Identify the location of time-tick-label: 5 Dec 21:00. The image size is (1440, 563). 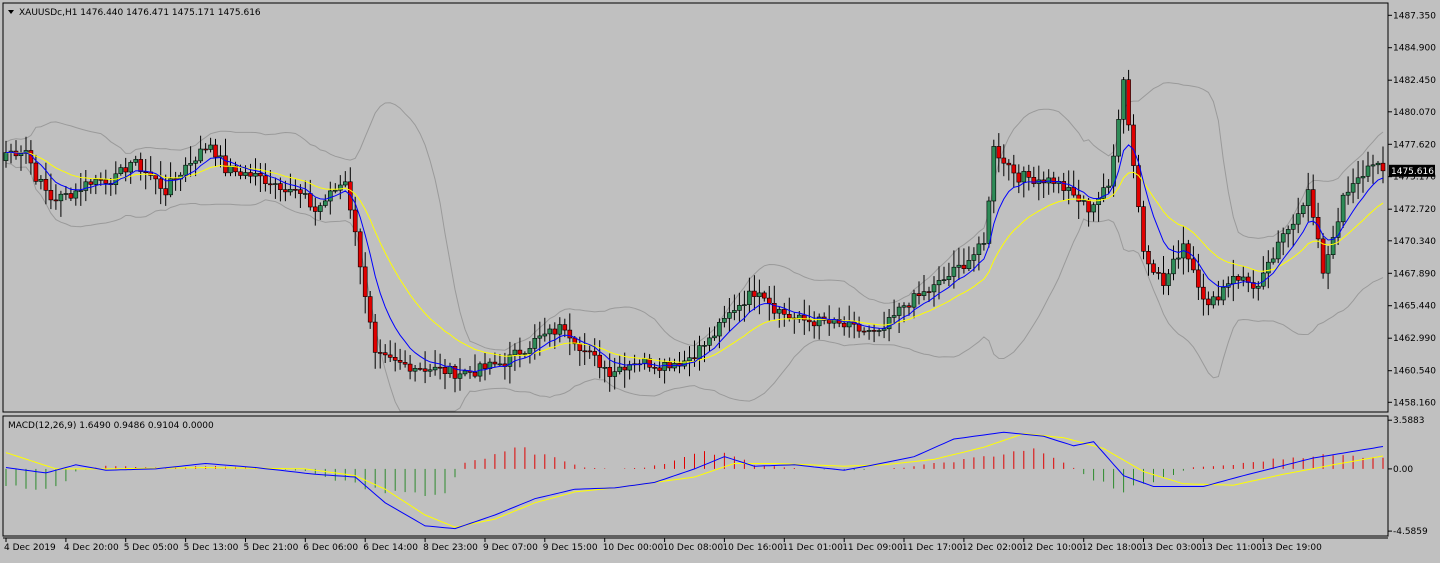
(271, 548).